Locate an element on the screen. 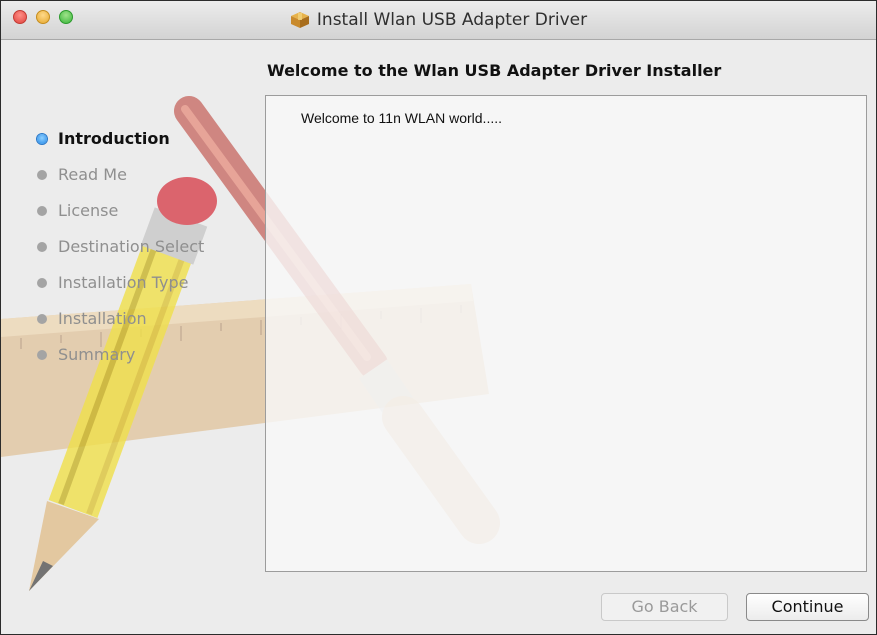 The image size is (877, 635). window-title-group: Install Wlan USB Adapter Driver is located at coordinates (438, 20).